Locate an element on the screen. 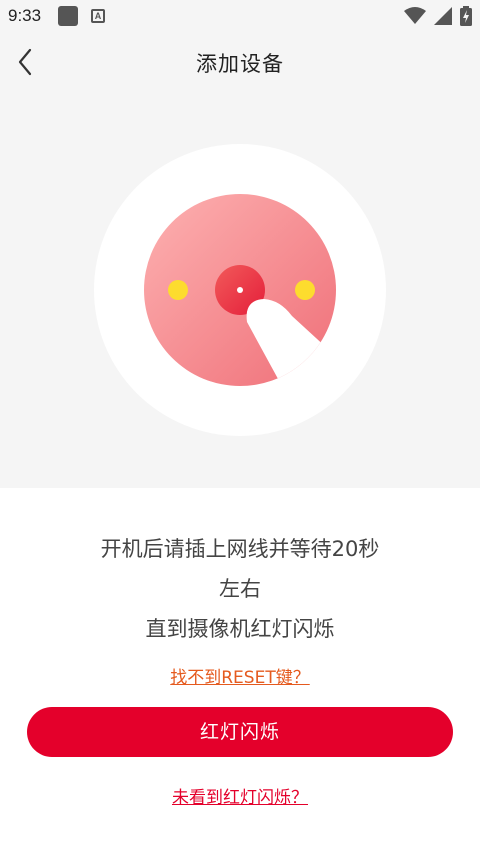  reset-button-center is located at coordinates (240, 290).